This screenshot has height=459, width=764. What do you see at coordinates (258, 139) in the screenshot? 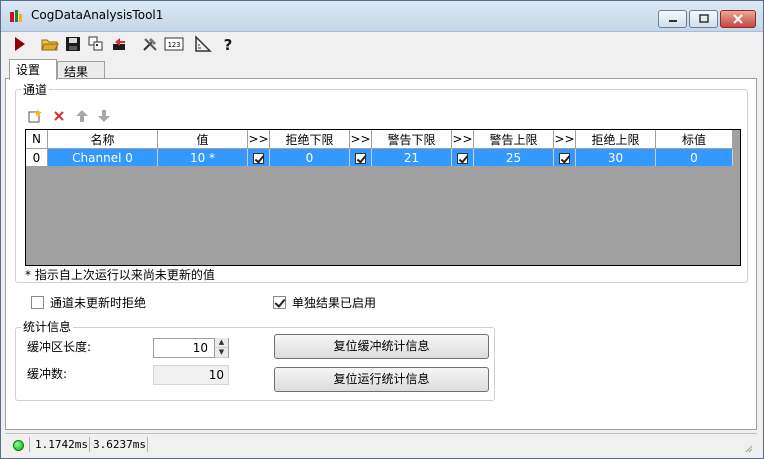
I see `col-header-toggle-1: >>` at bounding box center [258, 139].